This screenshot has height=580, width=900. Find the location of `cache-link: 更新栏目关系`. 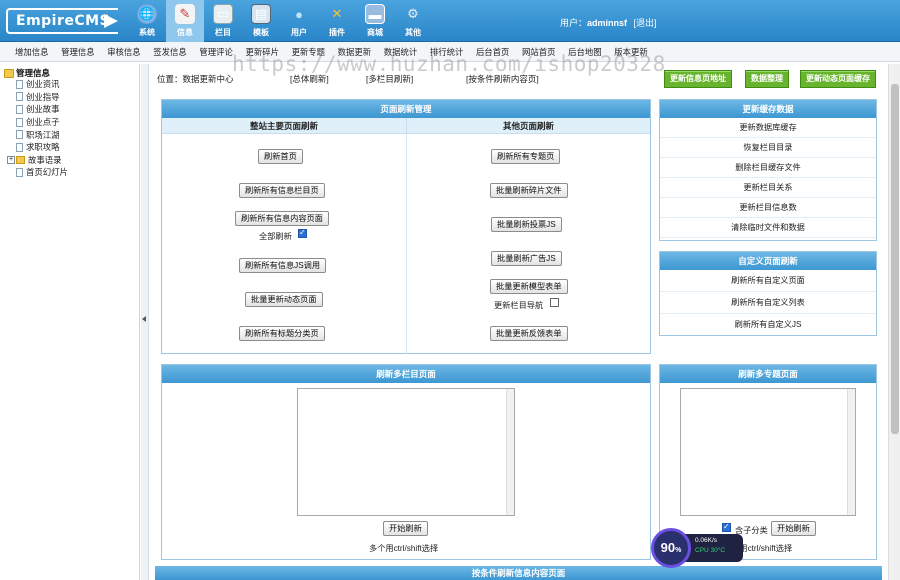

cache-link: 更新栏目关系 is located at coordinates (768, 188).